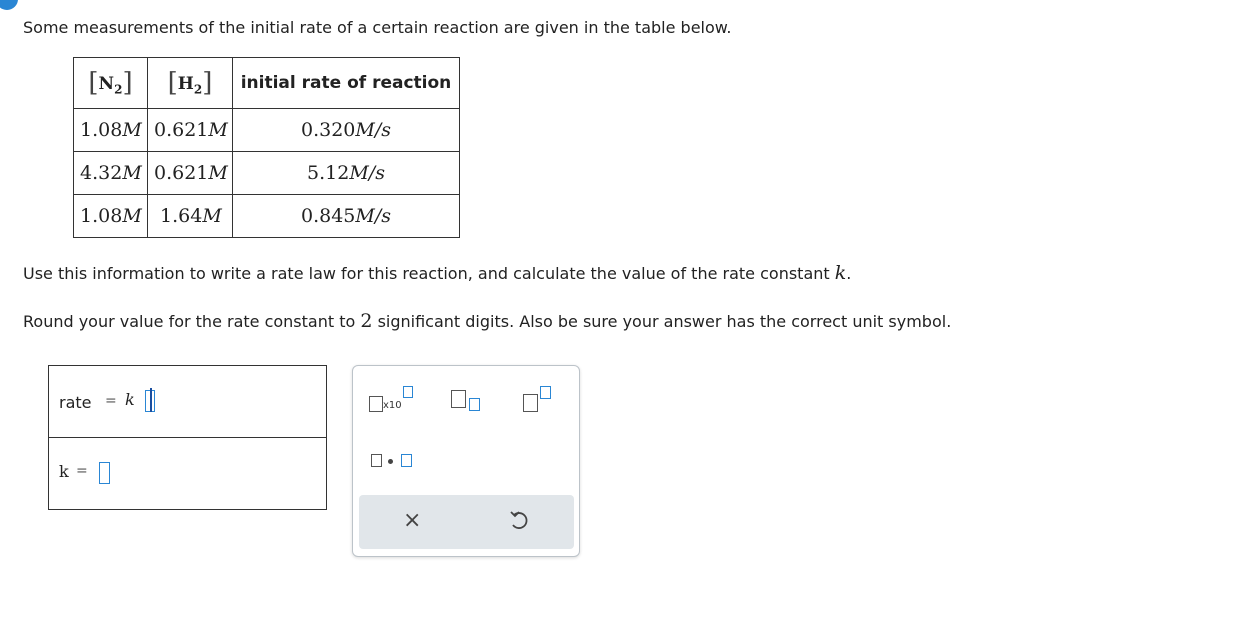 This screenshot has width=1233, height=642. I want to click on corner-indicator, so click(9, 5).